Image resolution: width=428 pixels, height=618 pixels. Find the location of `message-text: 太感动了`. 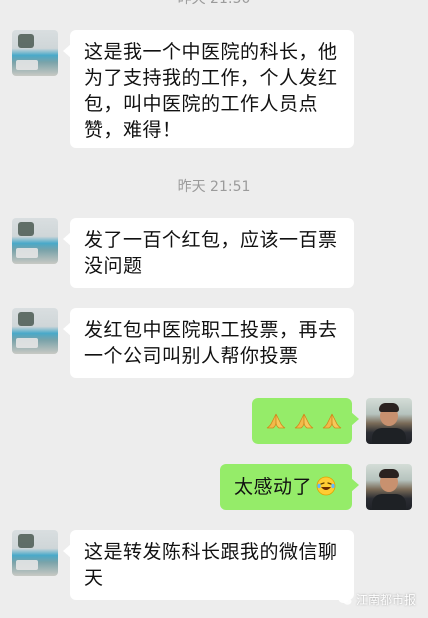

message-text: 太感动了 is located at coordinates (273, 487).